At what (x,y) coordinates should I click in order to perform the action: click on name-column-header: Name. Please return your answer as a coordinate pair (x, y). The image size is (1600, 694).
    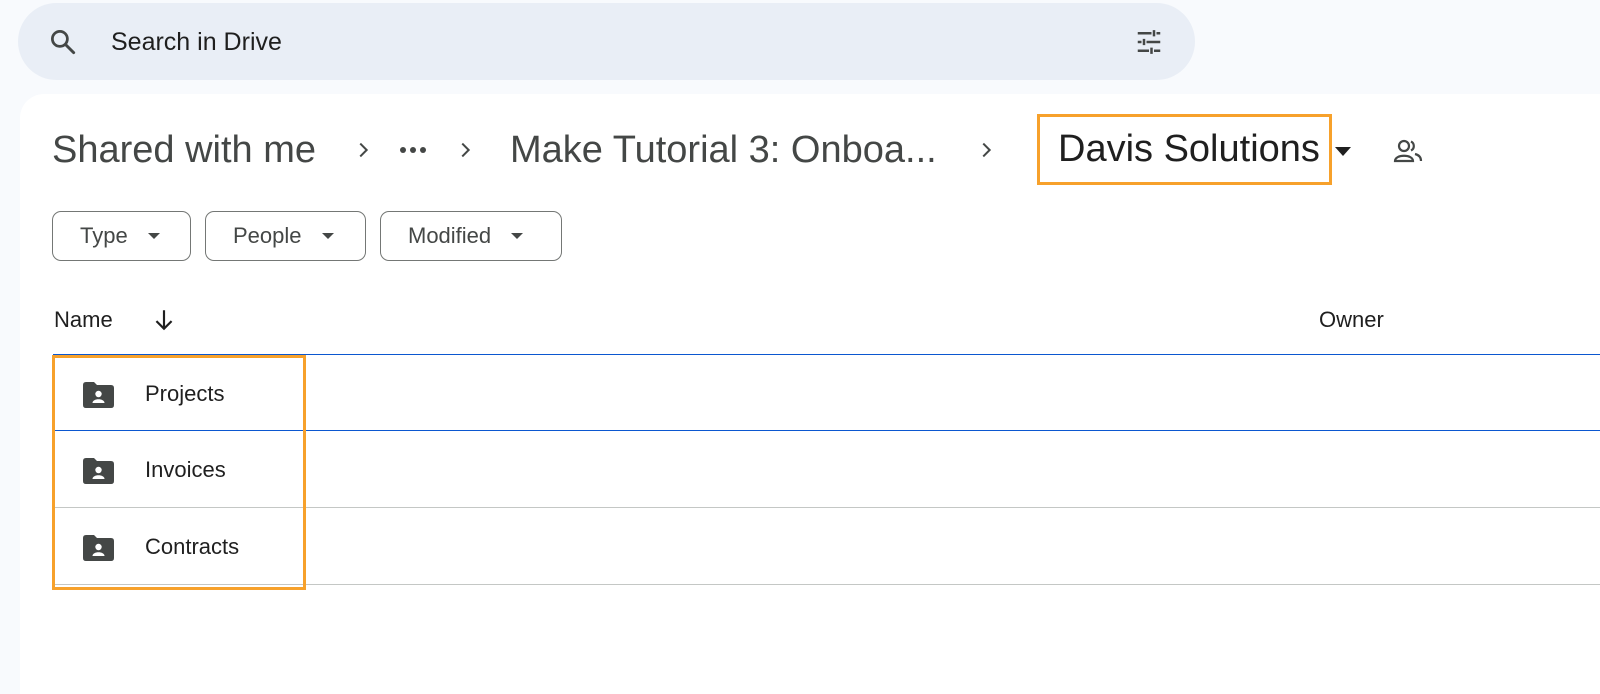
    Looking at the image, I should click on (83, 320).